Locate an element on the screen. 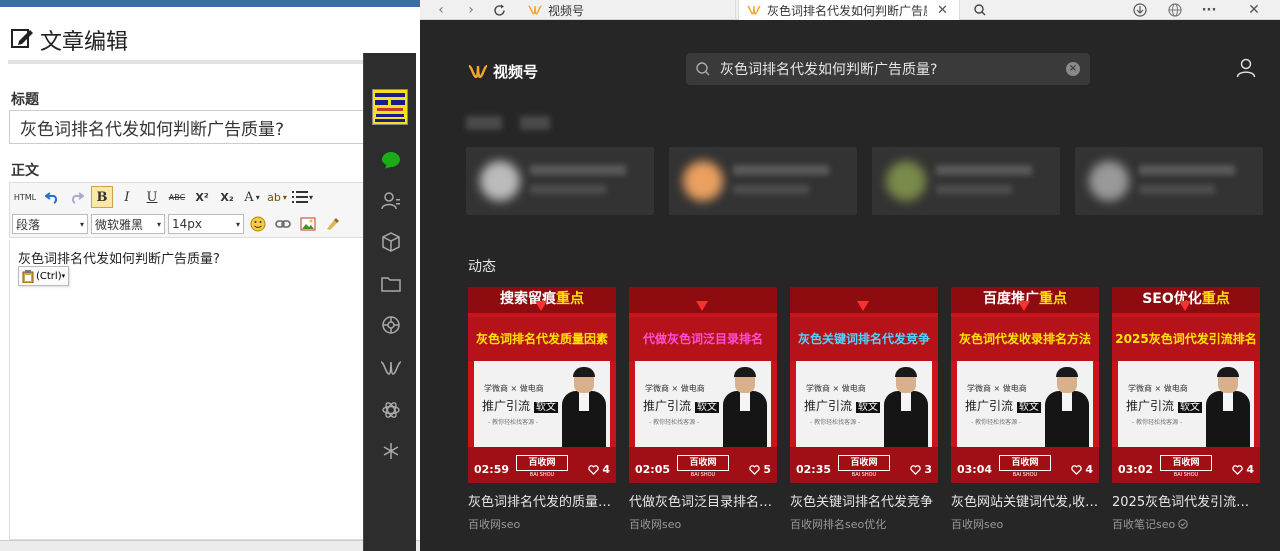 The height and width of the screenshot is (551, 1280). font-family-select: 微软雅黑 ▾ is located at coordinates (128, 224).